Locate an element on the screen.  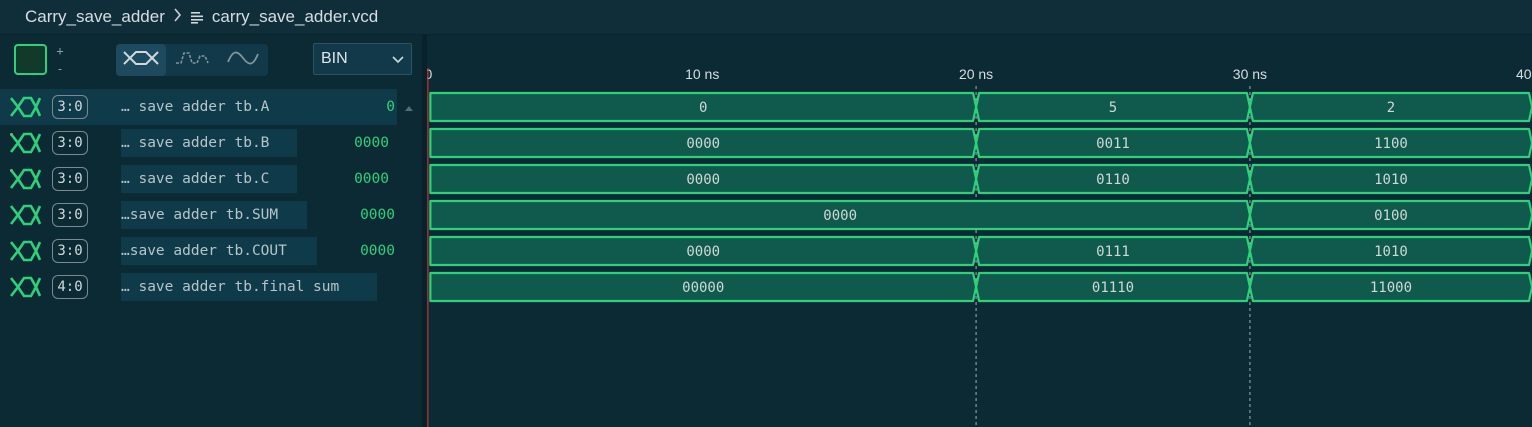
signal-row: 3:0 … save adder tb.A 0 is located at coordinates (198, 107).